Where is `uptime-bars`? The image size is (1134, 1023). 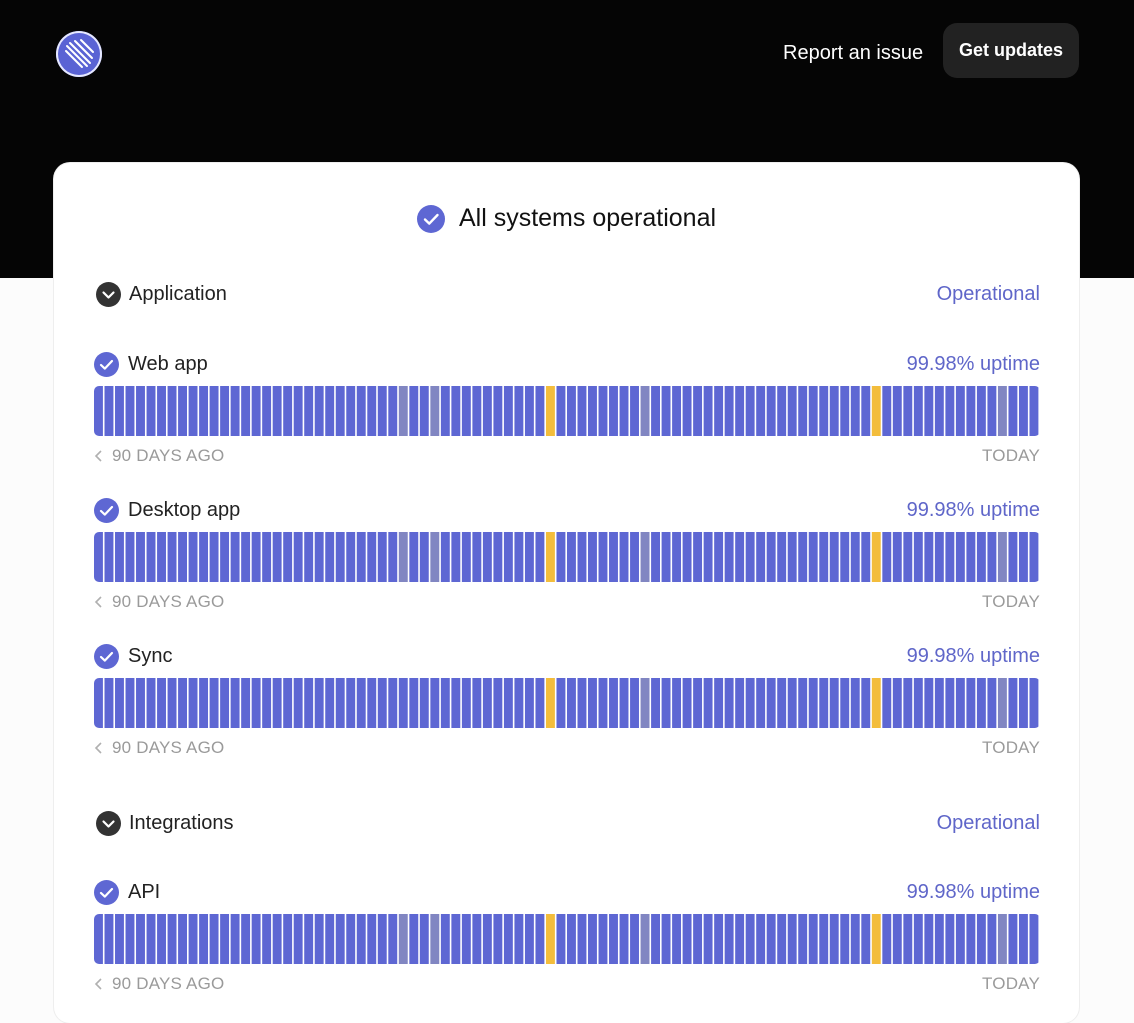
uptime-bars is located at coordinates (567, 939).